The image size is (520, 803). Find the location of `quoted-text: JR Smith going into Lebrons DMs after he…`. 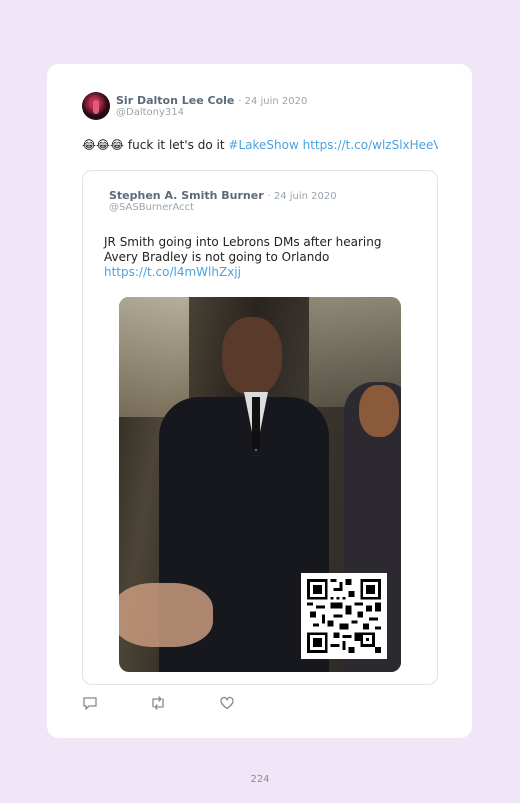

quoted-text: JR Smith going into Lebrons DMs after he… is located at coordinates (254, 257).